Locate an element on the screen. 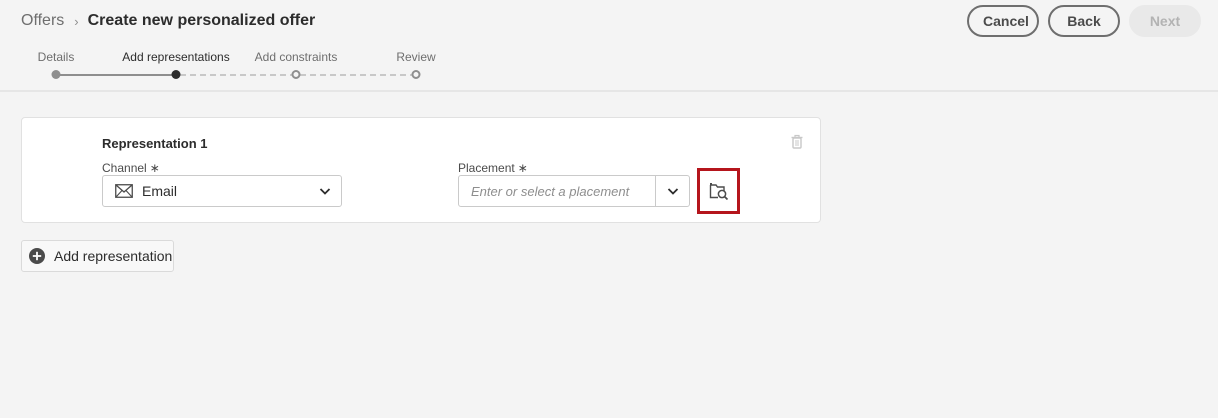 The width and height of the screenshot is (1218, 418). placement-dropdown-button is located at coordinates (672, 191).